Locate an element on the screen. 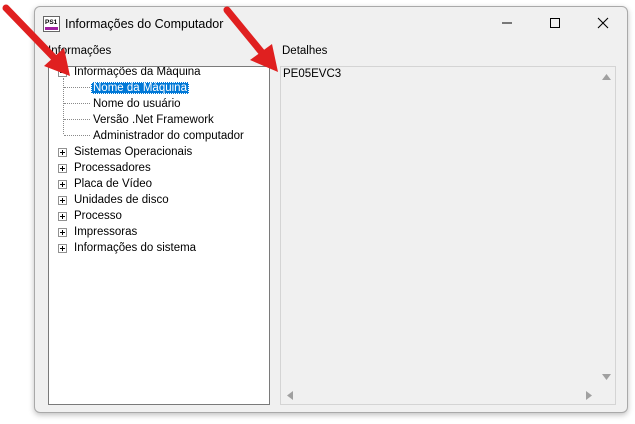 The width and height of the screenshot is (635, 424). tree-node-computer-admin: Administrador do computador is located at coordinates (168, 136).